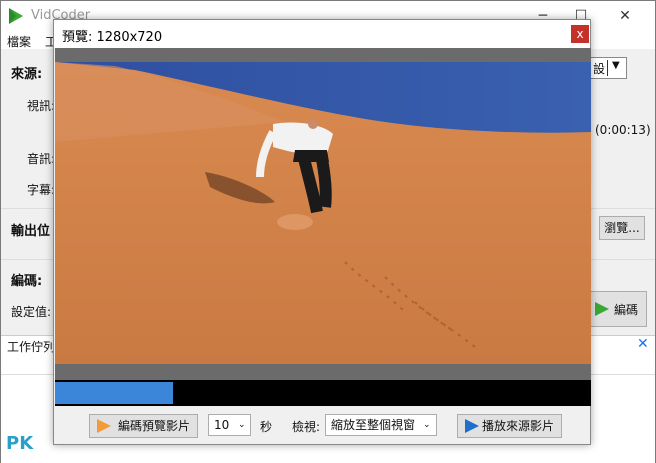 The height and width of the screenshot is (463, 656). Describe the element at coordinates (112, 37) in the screenshot. I see `preview-title: 預覽: 1280x720` at that location.